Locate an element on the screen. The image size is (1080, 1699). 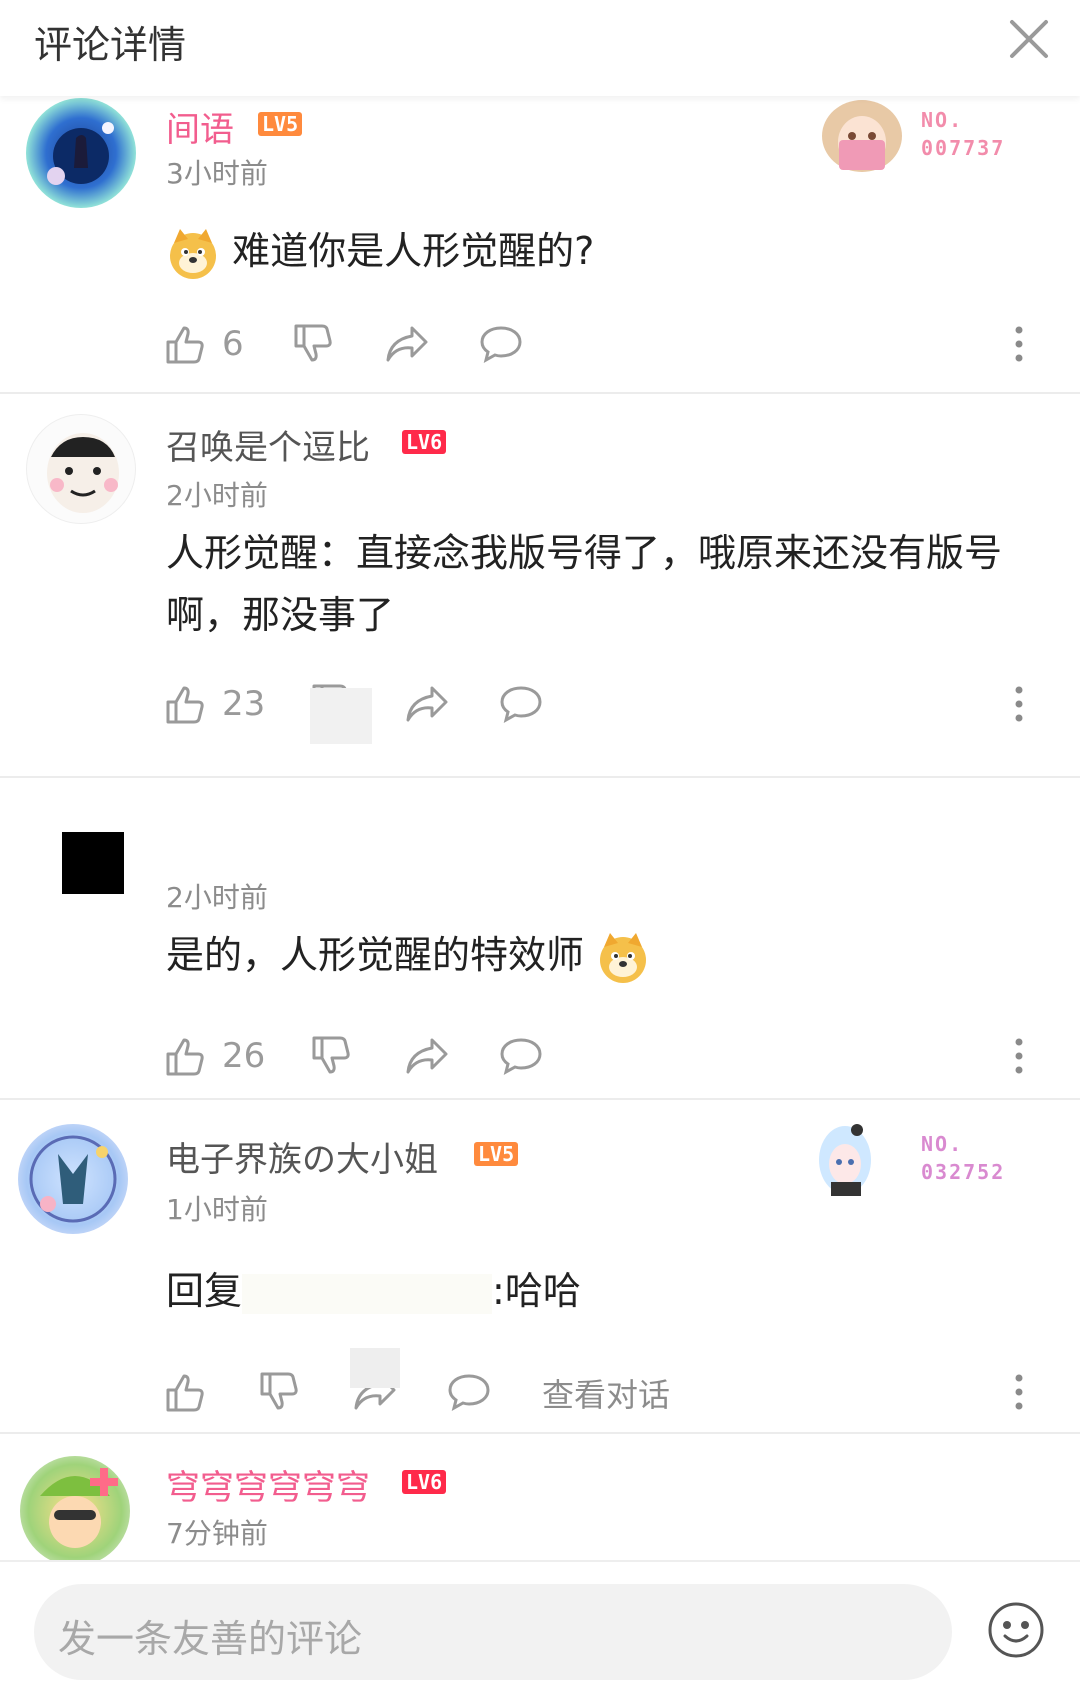
comment-actions: 23 is located at coordinates (540, 710).